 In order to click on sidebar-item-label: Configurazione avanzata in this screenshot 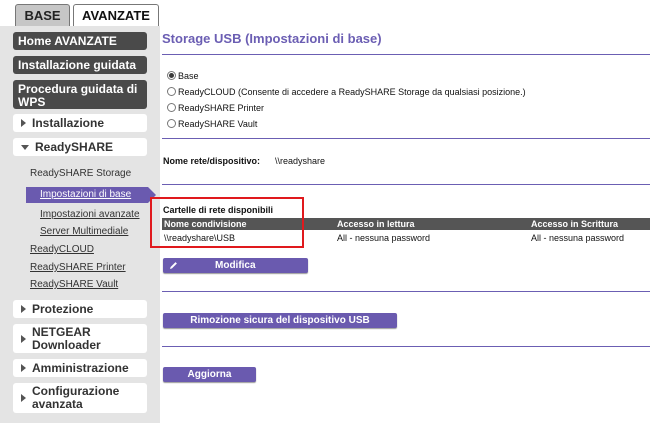, I will do `click(76, 397)`.